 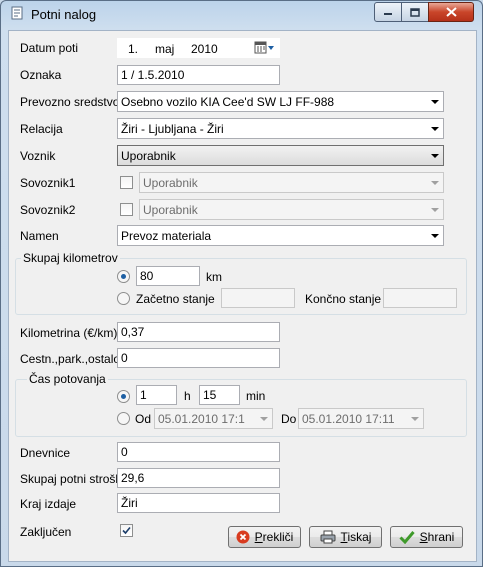 I want to click on save-button-label: Shrani, so click(x=437, y=537).